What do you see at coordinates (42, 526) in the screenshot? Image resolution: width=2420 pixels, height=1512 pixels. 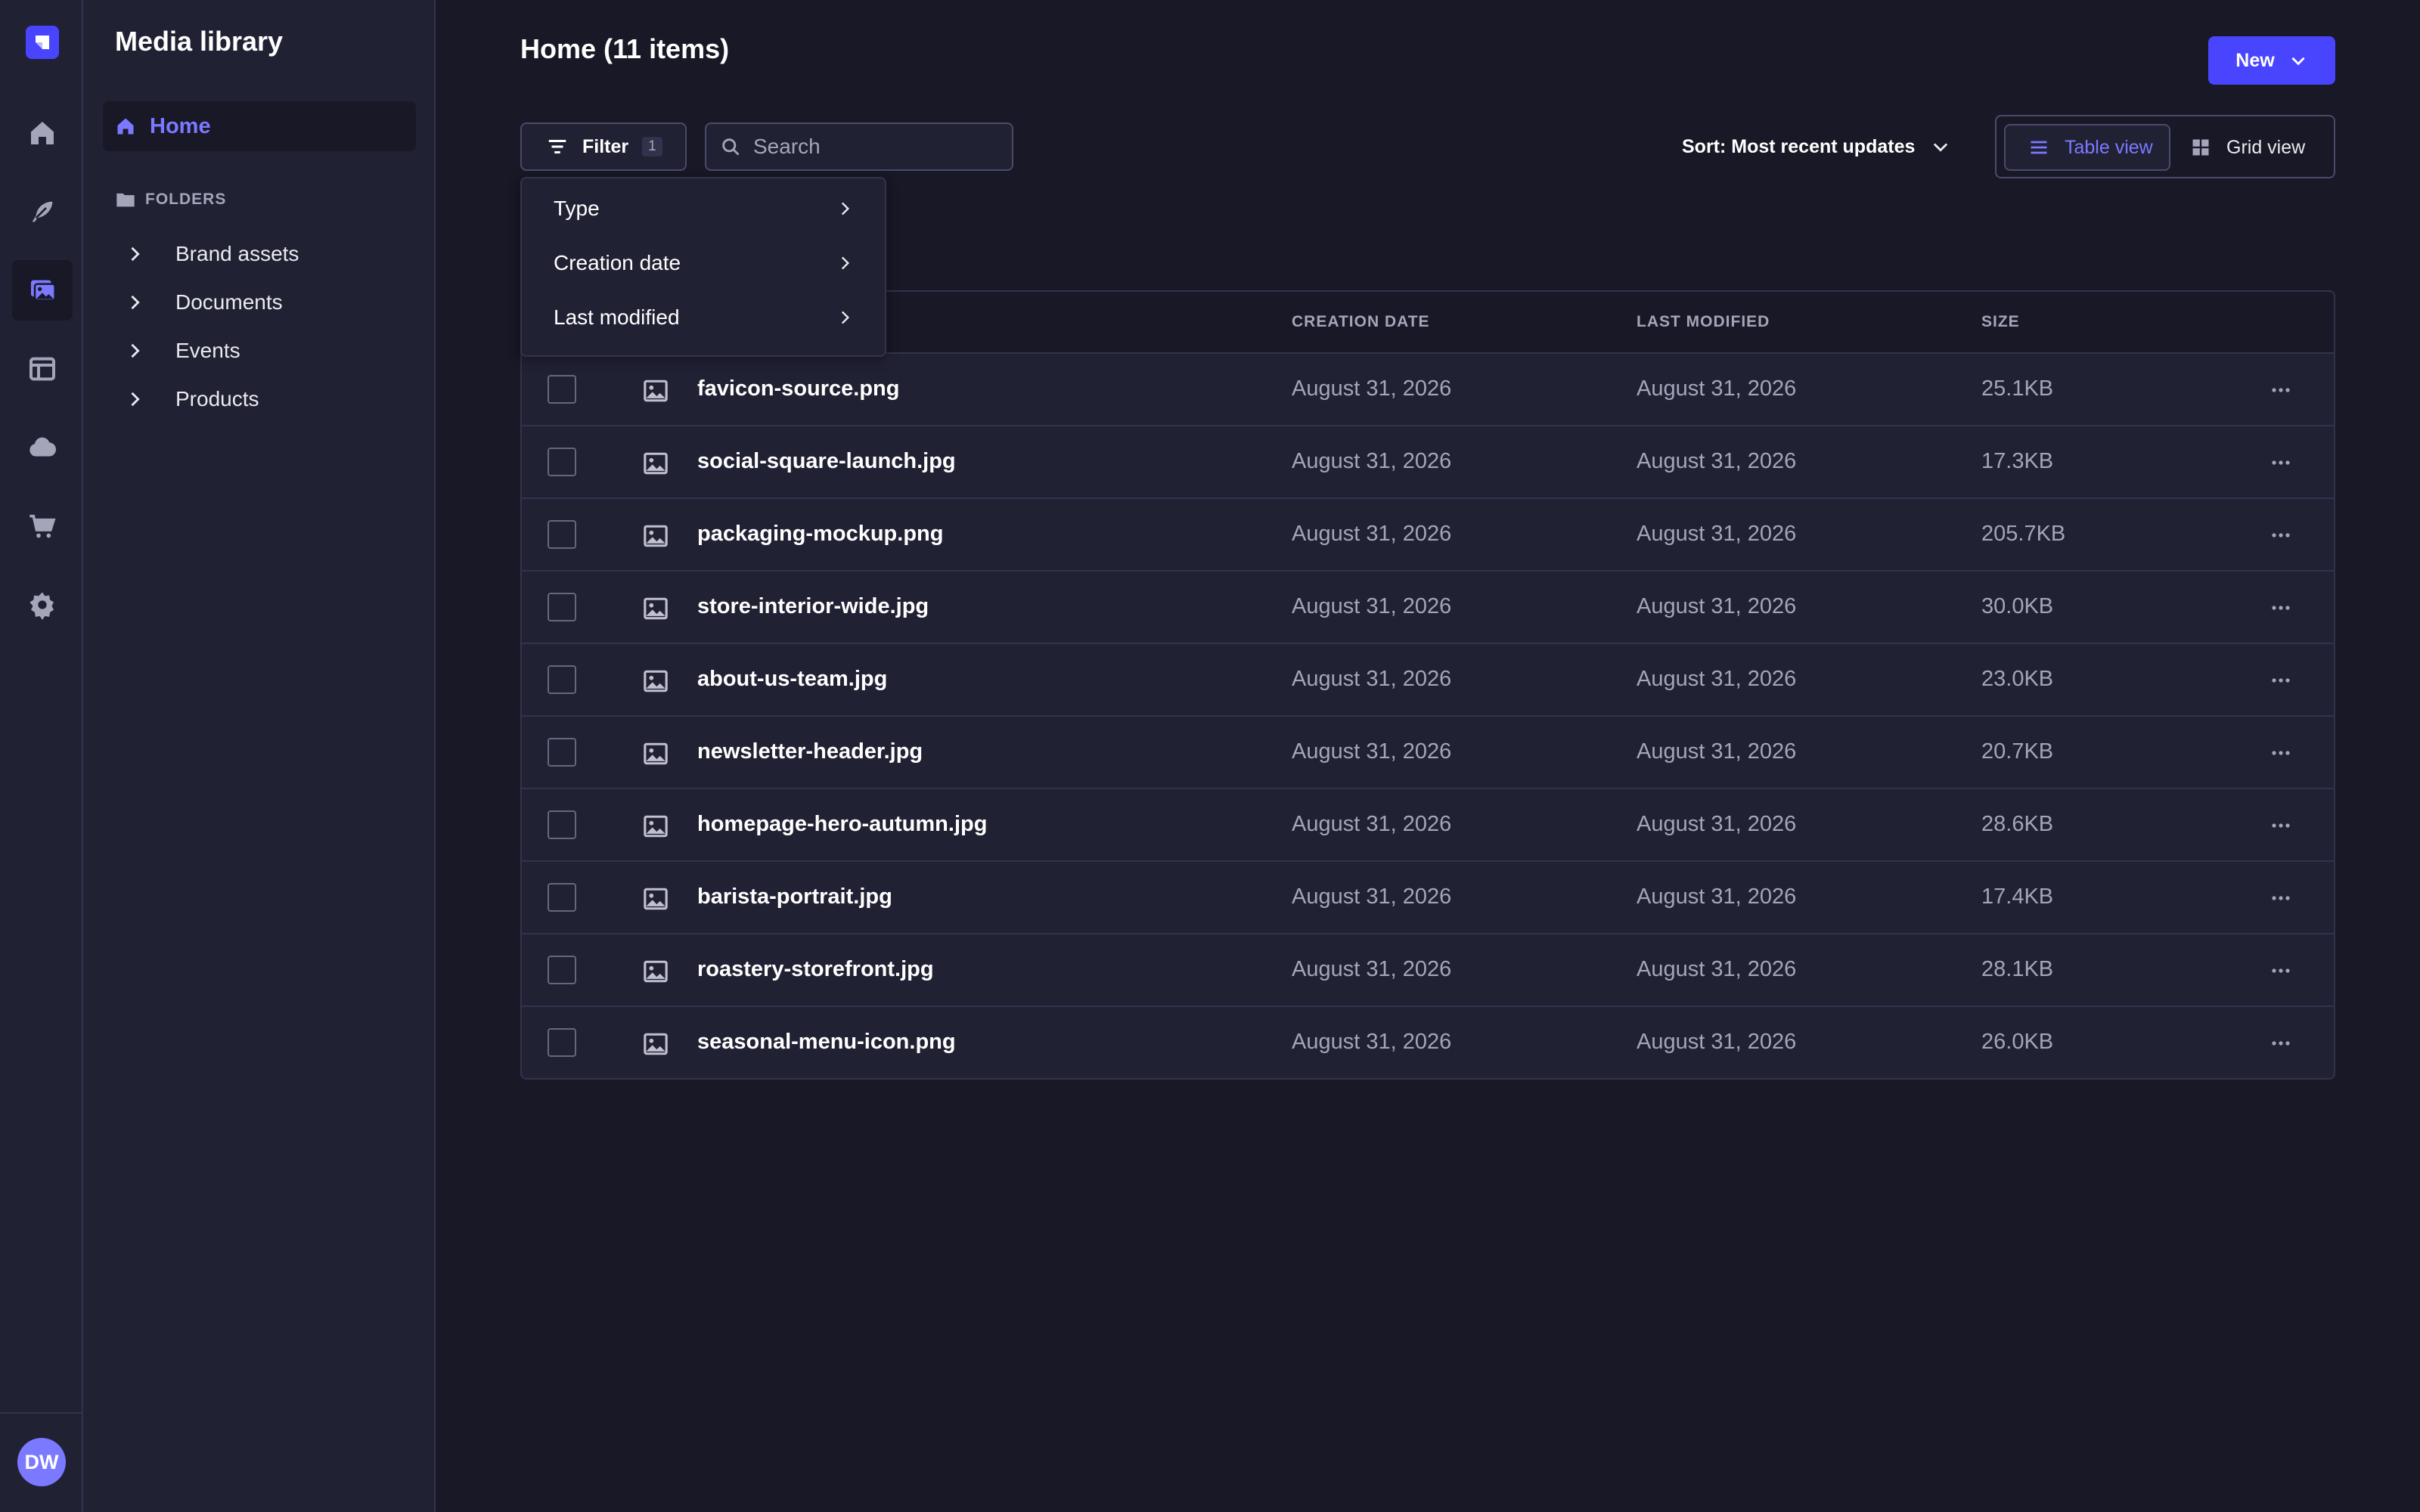 I see `cart-icon` at bounding box center [42, 526].